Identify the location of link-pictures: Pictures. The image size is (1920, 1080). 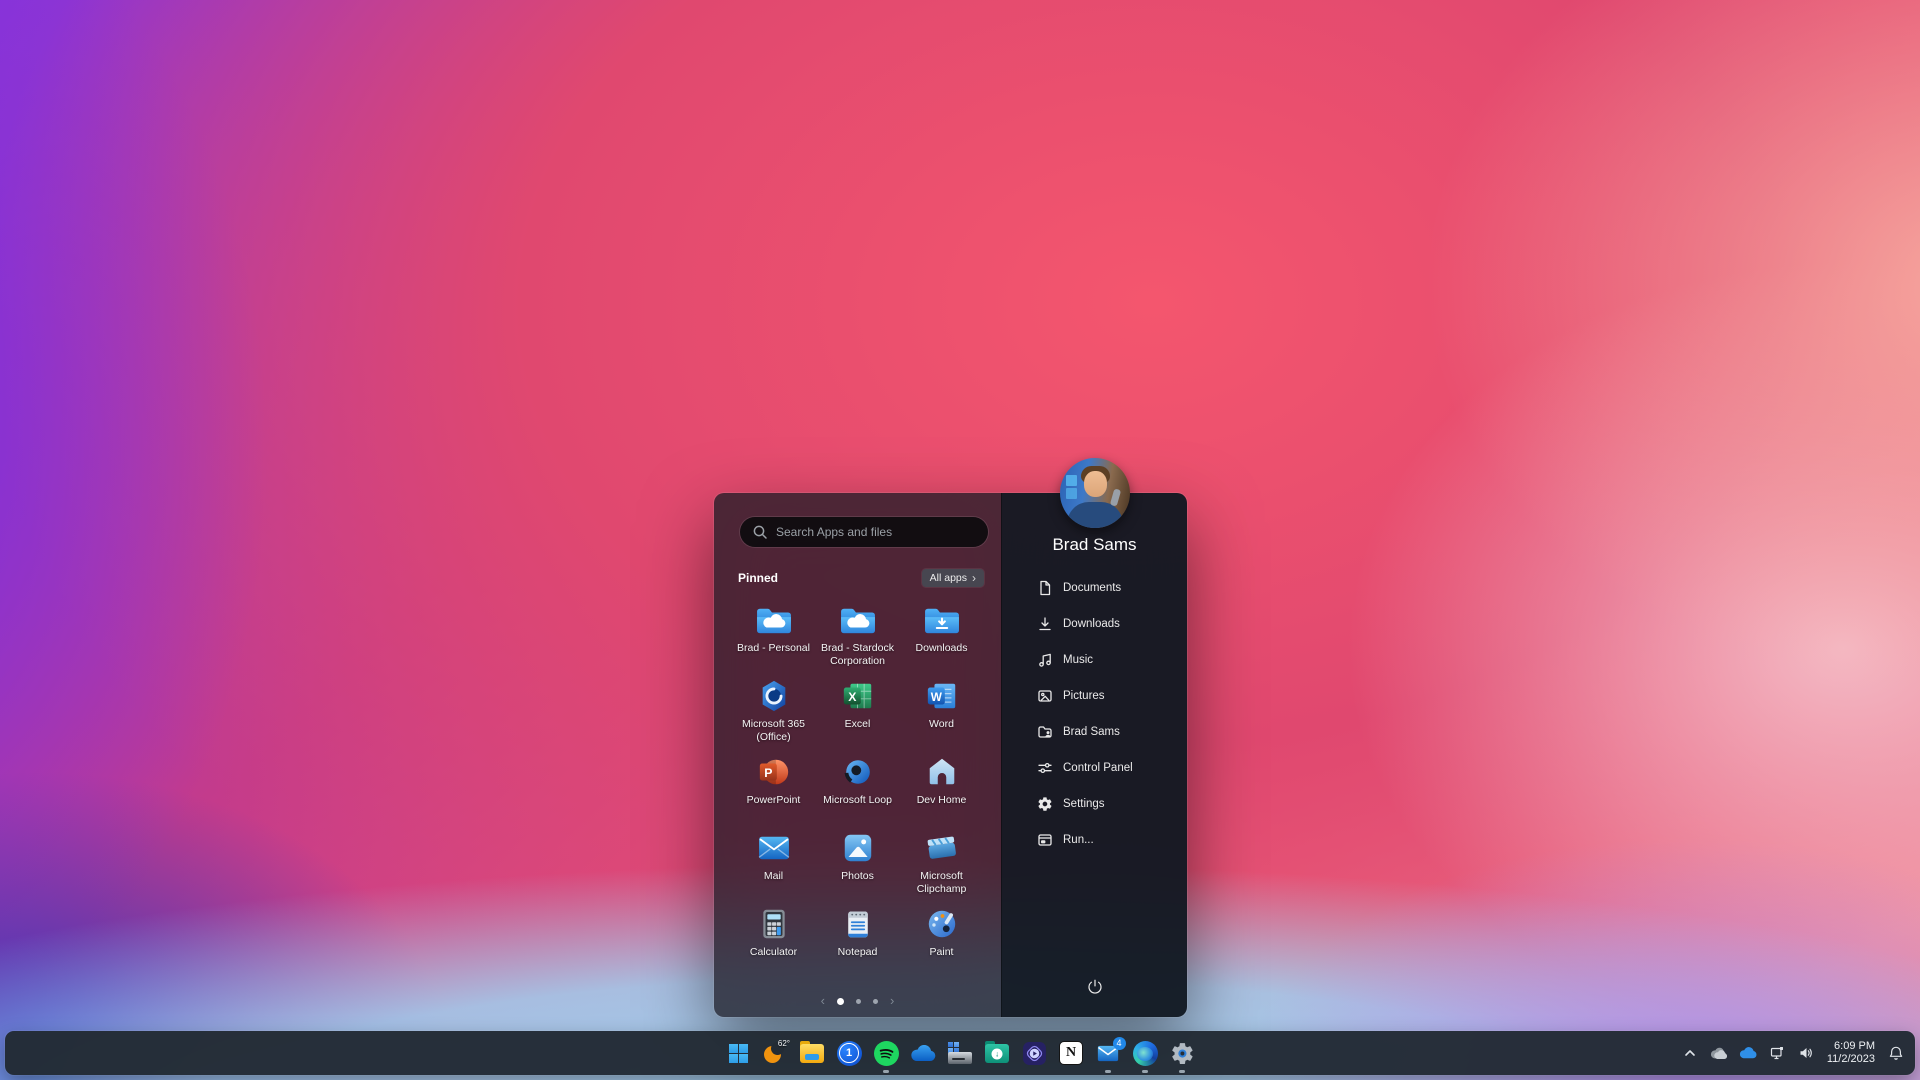
(1094, 696).